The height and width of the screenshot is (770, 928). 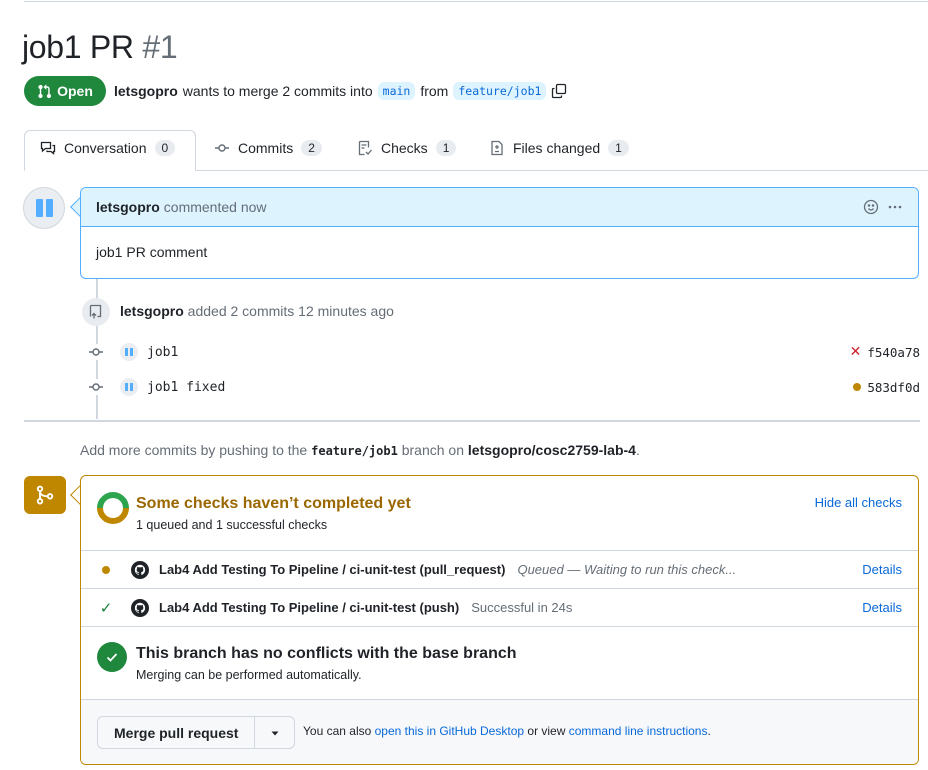 What do you see at coordinates (472, 421) in the screenshot?
I see `timeline-separator` at bounding box center [472, 421].